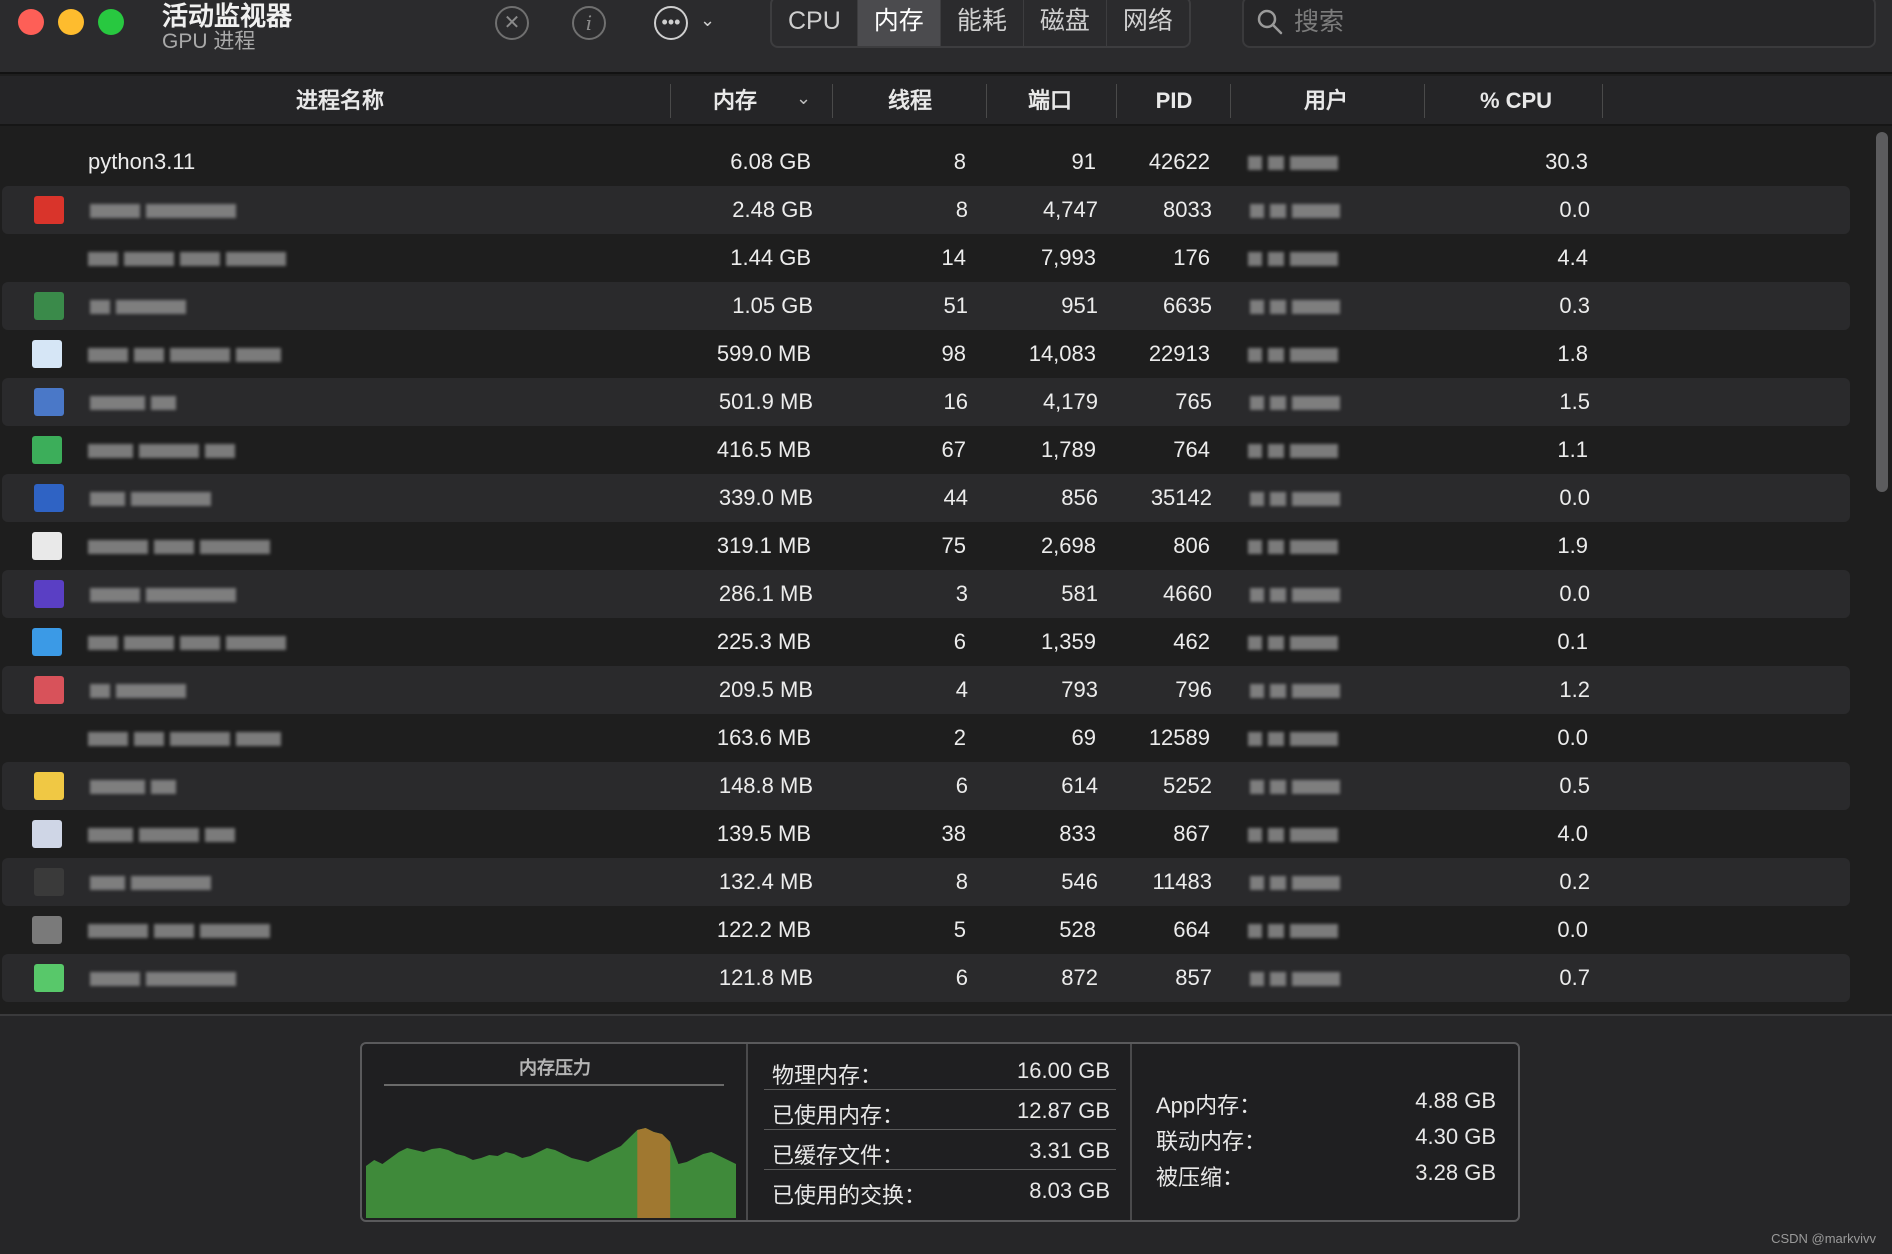  What do you see at coordinates (1455, 1100) in the screenshot?
I see `app-memory-value: 4.88 GB` at bounding box center [1455, 1100].